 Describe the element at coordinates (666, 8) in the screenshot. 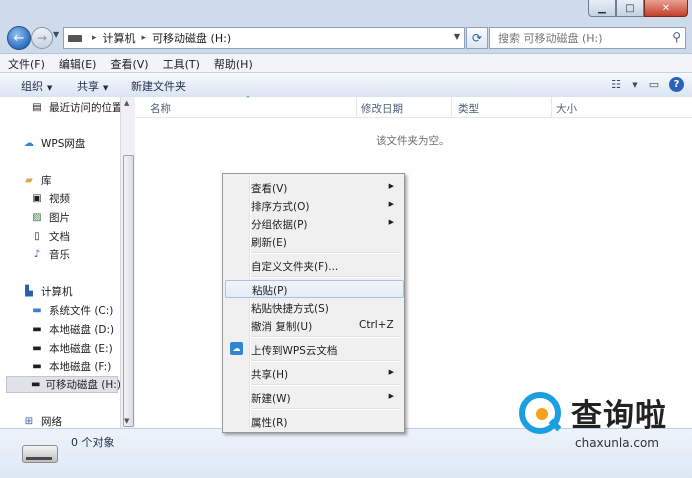

I see `close-button: ✕` at that location.